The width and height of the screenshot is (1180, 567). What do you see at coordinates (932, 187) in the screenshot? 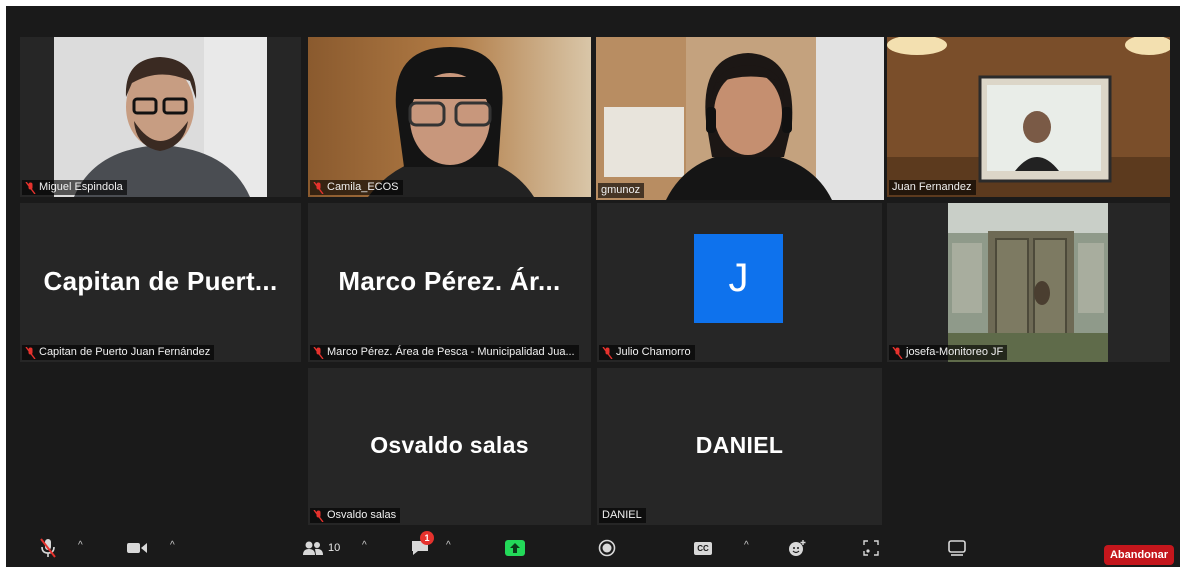
I see `participant-name-tag: Juan Fernandez` at bounding box center [932, 187].